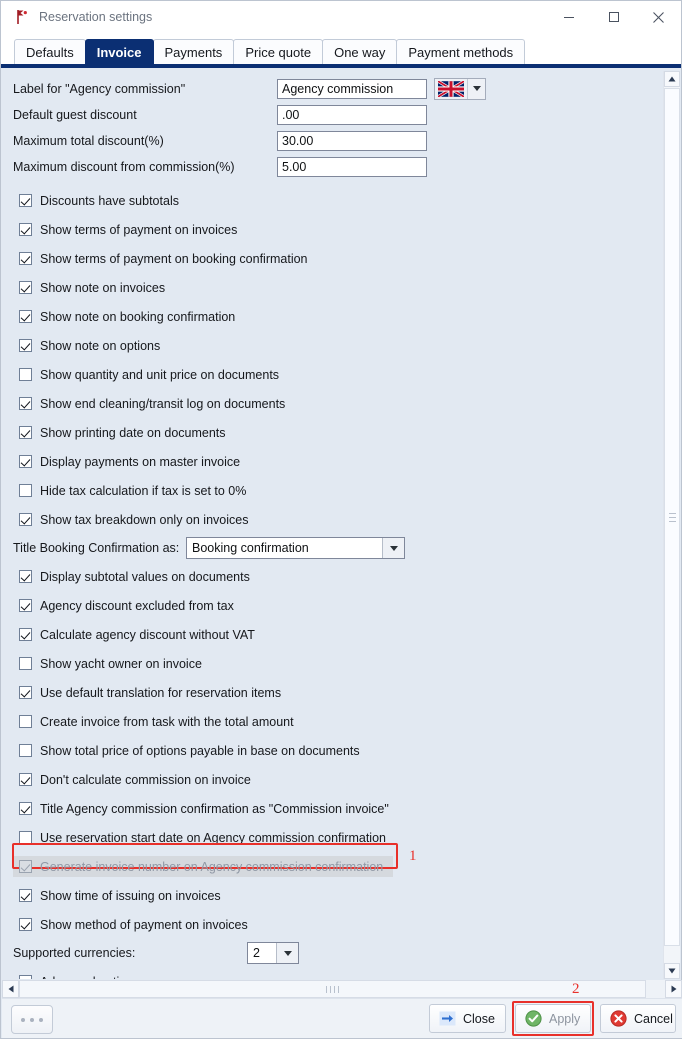 This screenshot has height=1039, width=682. I want to click on label-default-guest-discount: Default guest discount, so click(75, 114).